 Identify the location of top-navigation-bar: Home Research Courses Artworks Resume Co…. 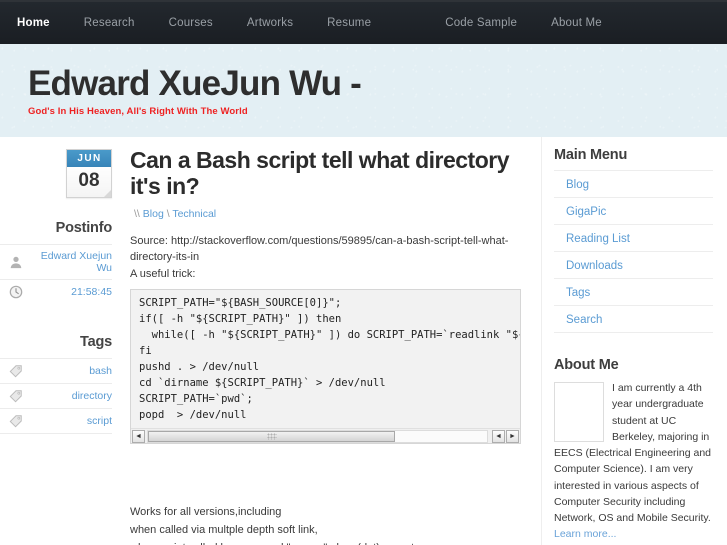
(363, 26).